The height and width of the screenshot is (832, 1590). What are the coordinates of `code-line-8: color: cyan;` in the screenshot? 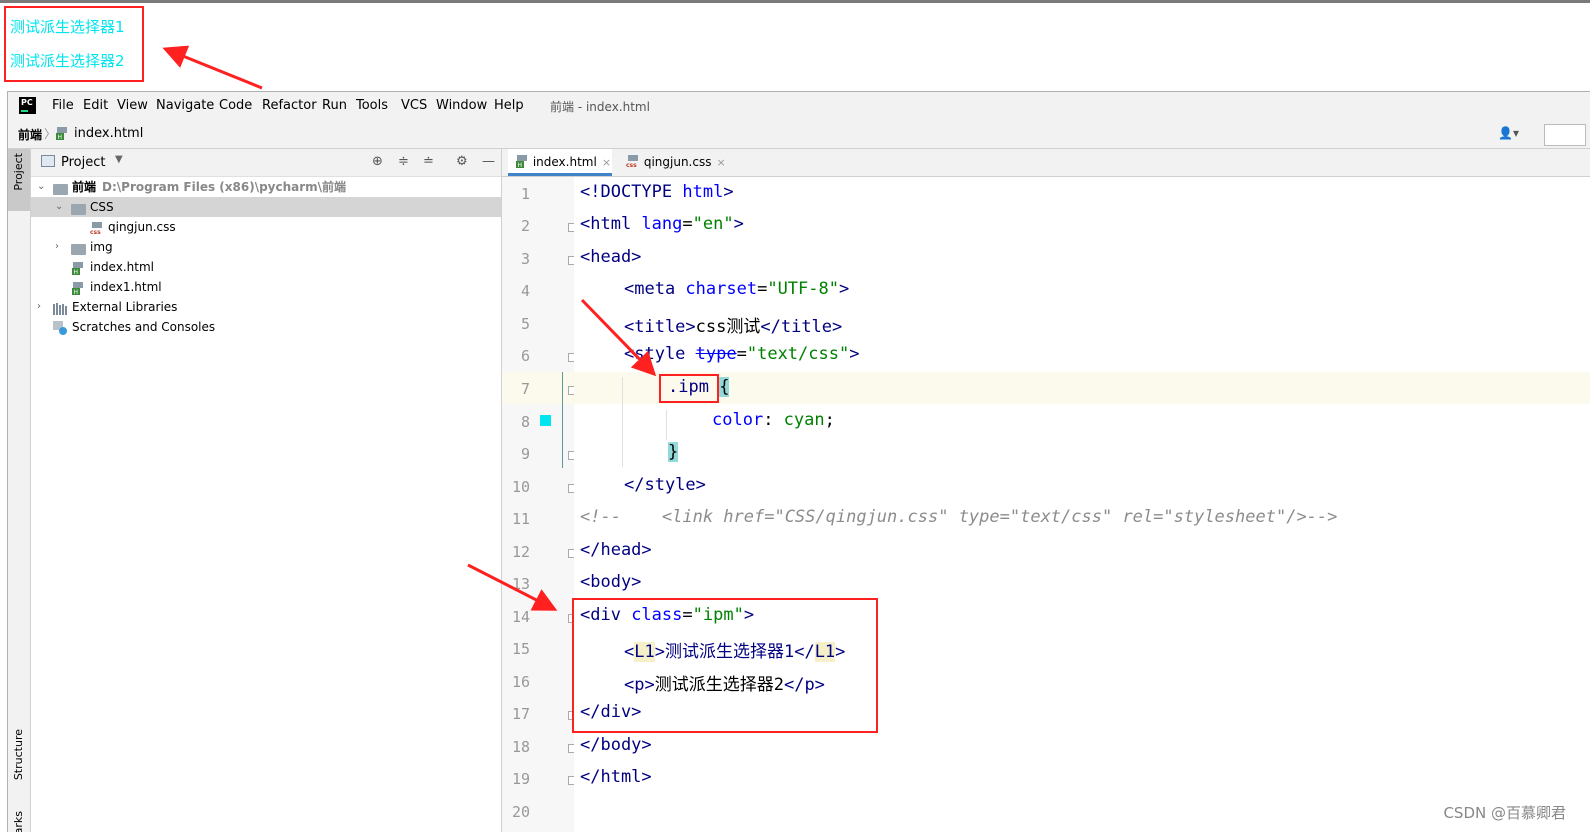 It's located at (773, 420).